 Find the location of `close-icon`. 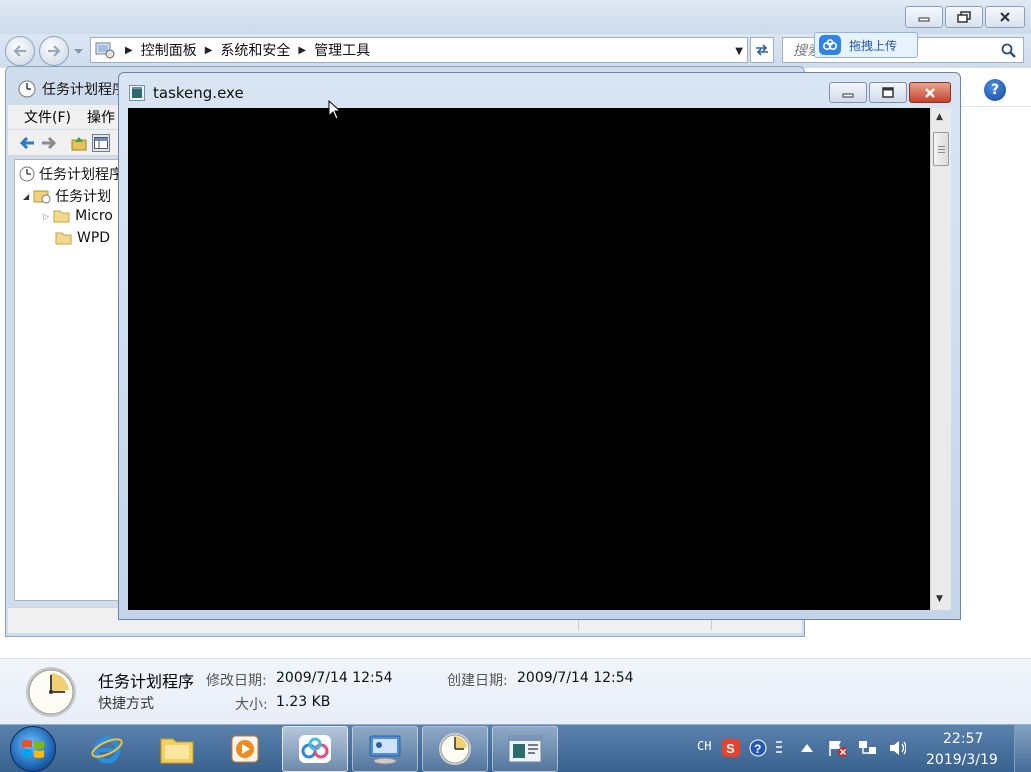

close-icon is located at coordinates (930, 92).